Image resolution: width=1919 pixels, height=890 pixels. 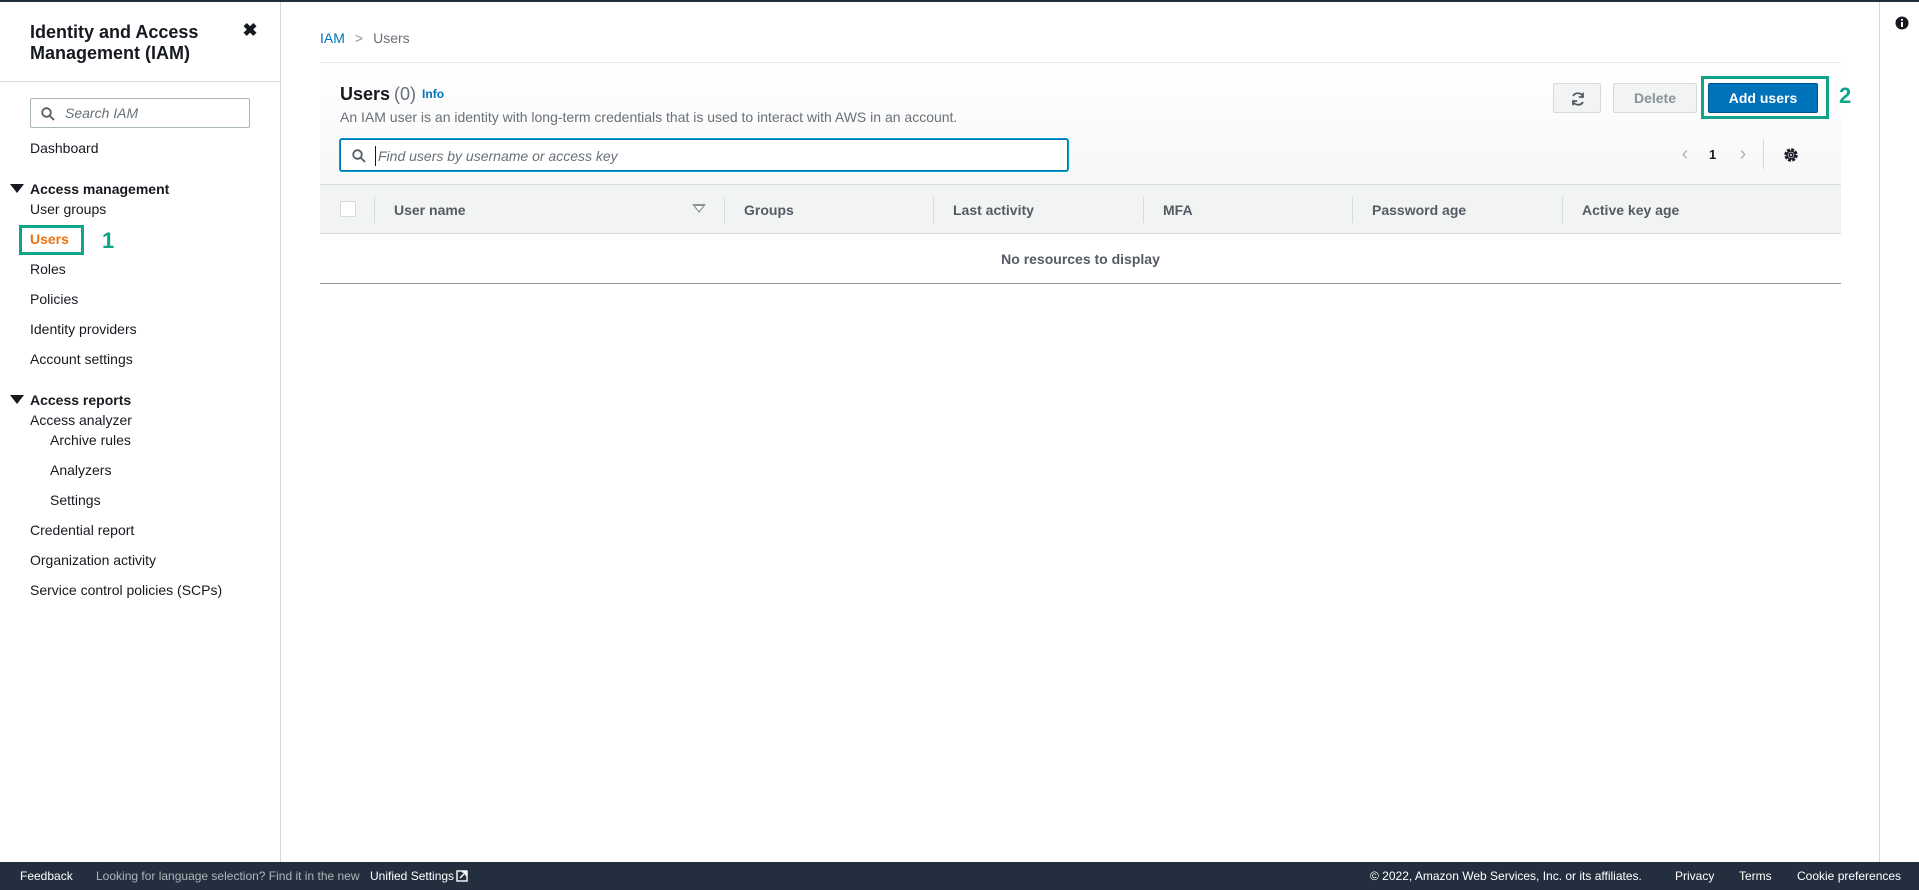 What do you see at coordinates (93, 560) in the screenshot?
I see `sidebar-item-organization-activity: Organization activity` at bounding box center [93, 560].